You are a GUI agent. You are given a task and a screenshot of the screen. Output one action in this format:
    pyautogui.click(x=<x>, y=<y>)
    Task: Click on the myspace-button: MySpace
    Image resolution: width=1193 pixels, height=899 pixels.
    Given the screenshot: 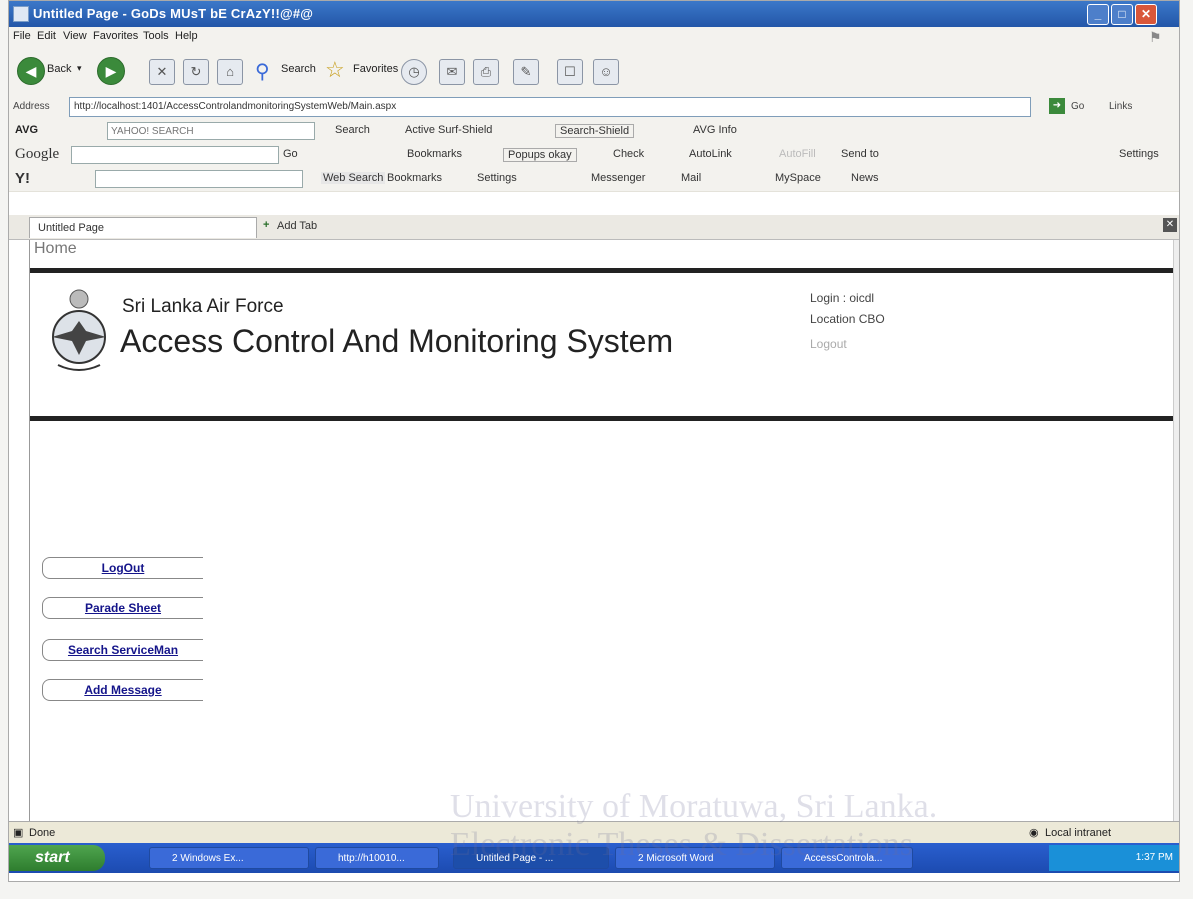 What is the action you would take?
    pyautogui.click(x=798, y=178)
    